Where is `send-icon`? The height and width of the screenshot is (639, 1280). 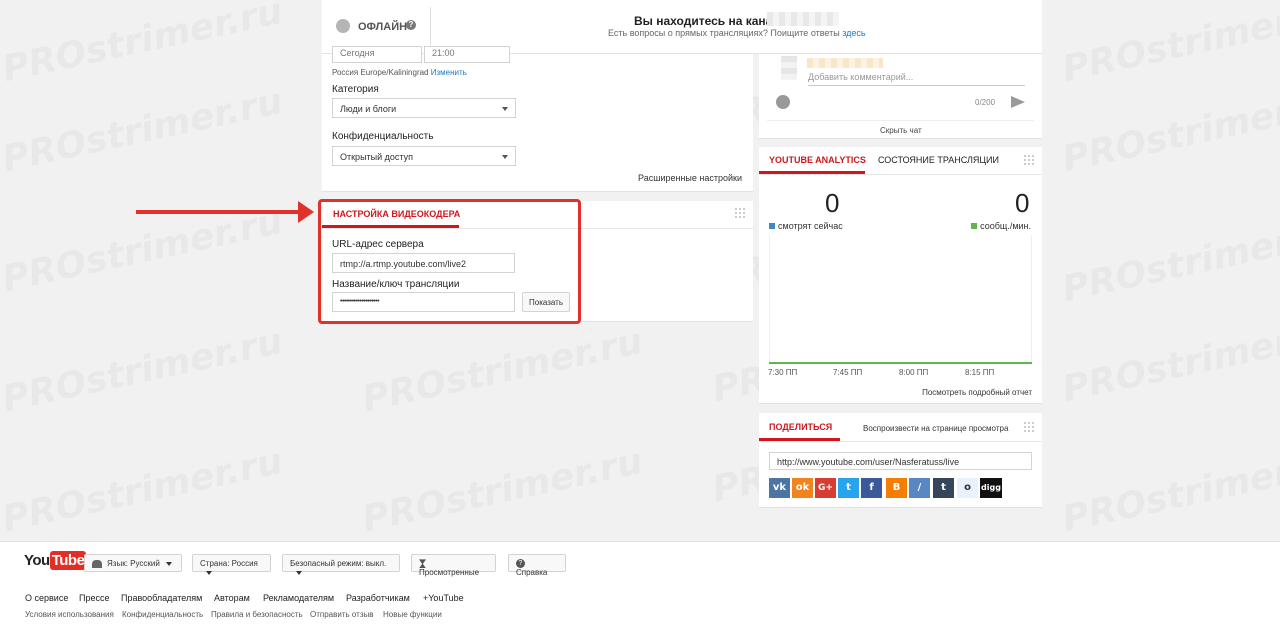 send-icon is located at coordinates (1018, 102).